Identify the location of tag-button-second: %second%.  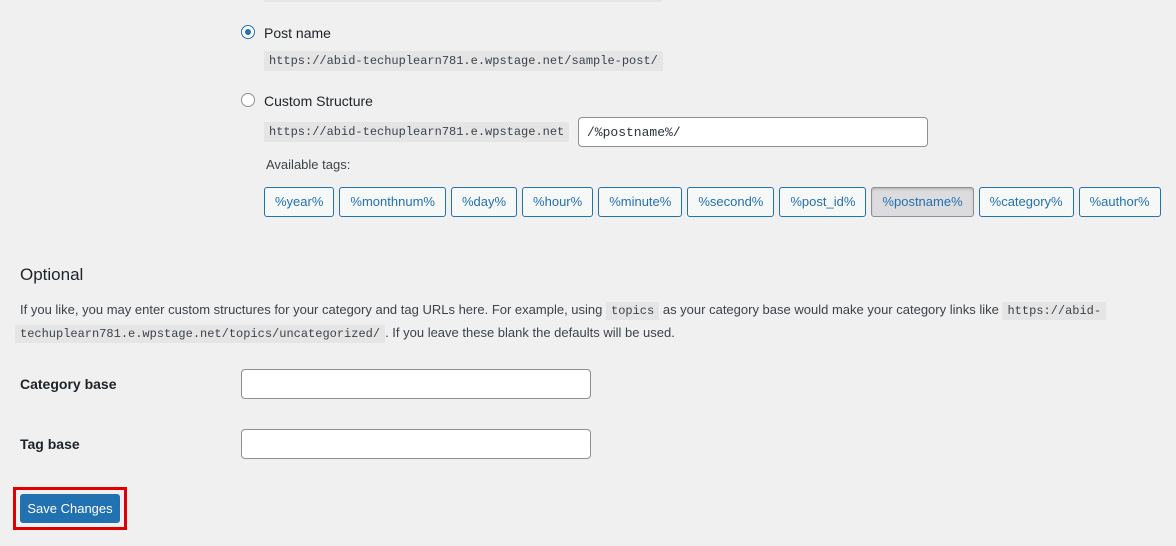
(731, 202).